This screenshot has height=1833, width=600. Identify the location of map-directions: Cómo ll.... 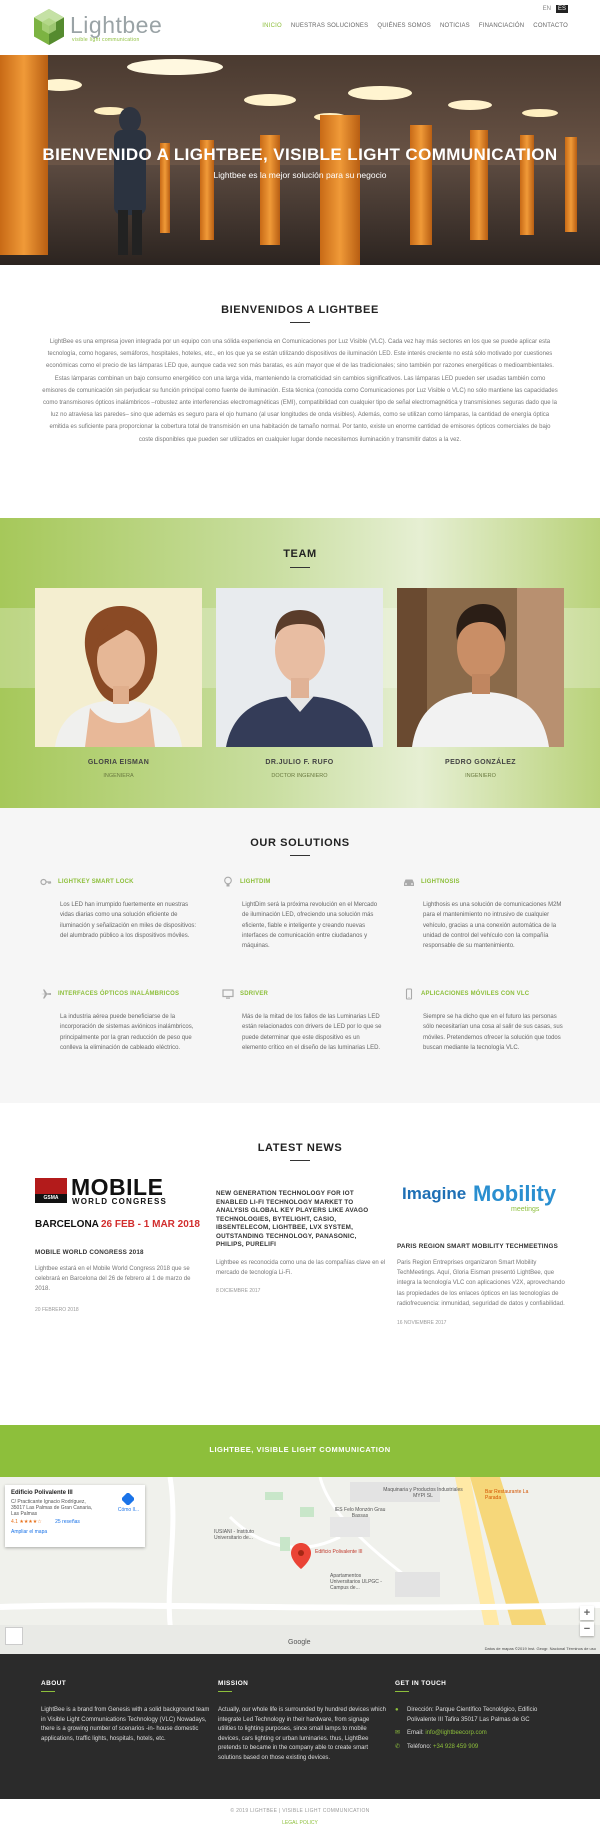
(128, 1502).